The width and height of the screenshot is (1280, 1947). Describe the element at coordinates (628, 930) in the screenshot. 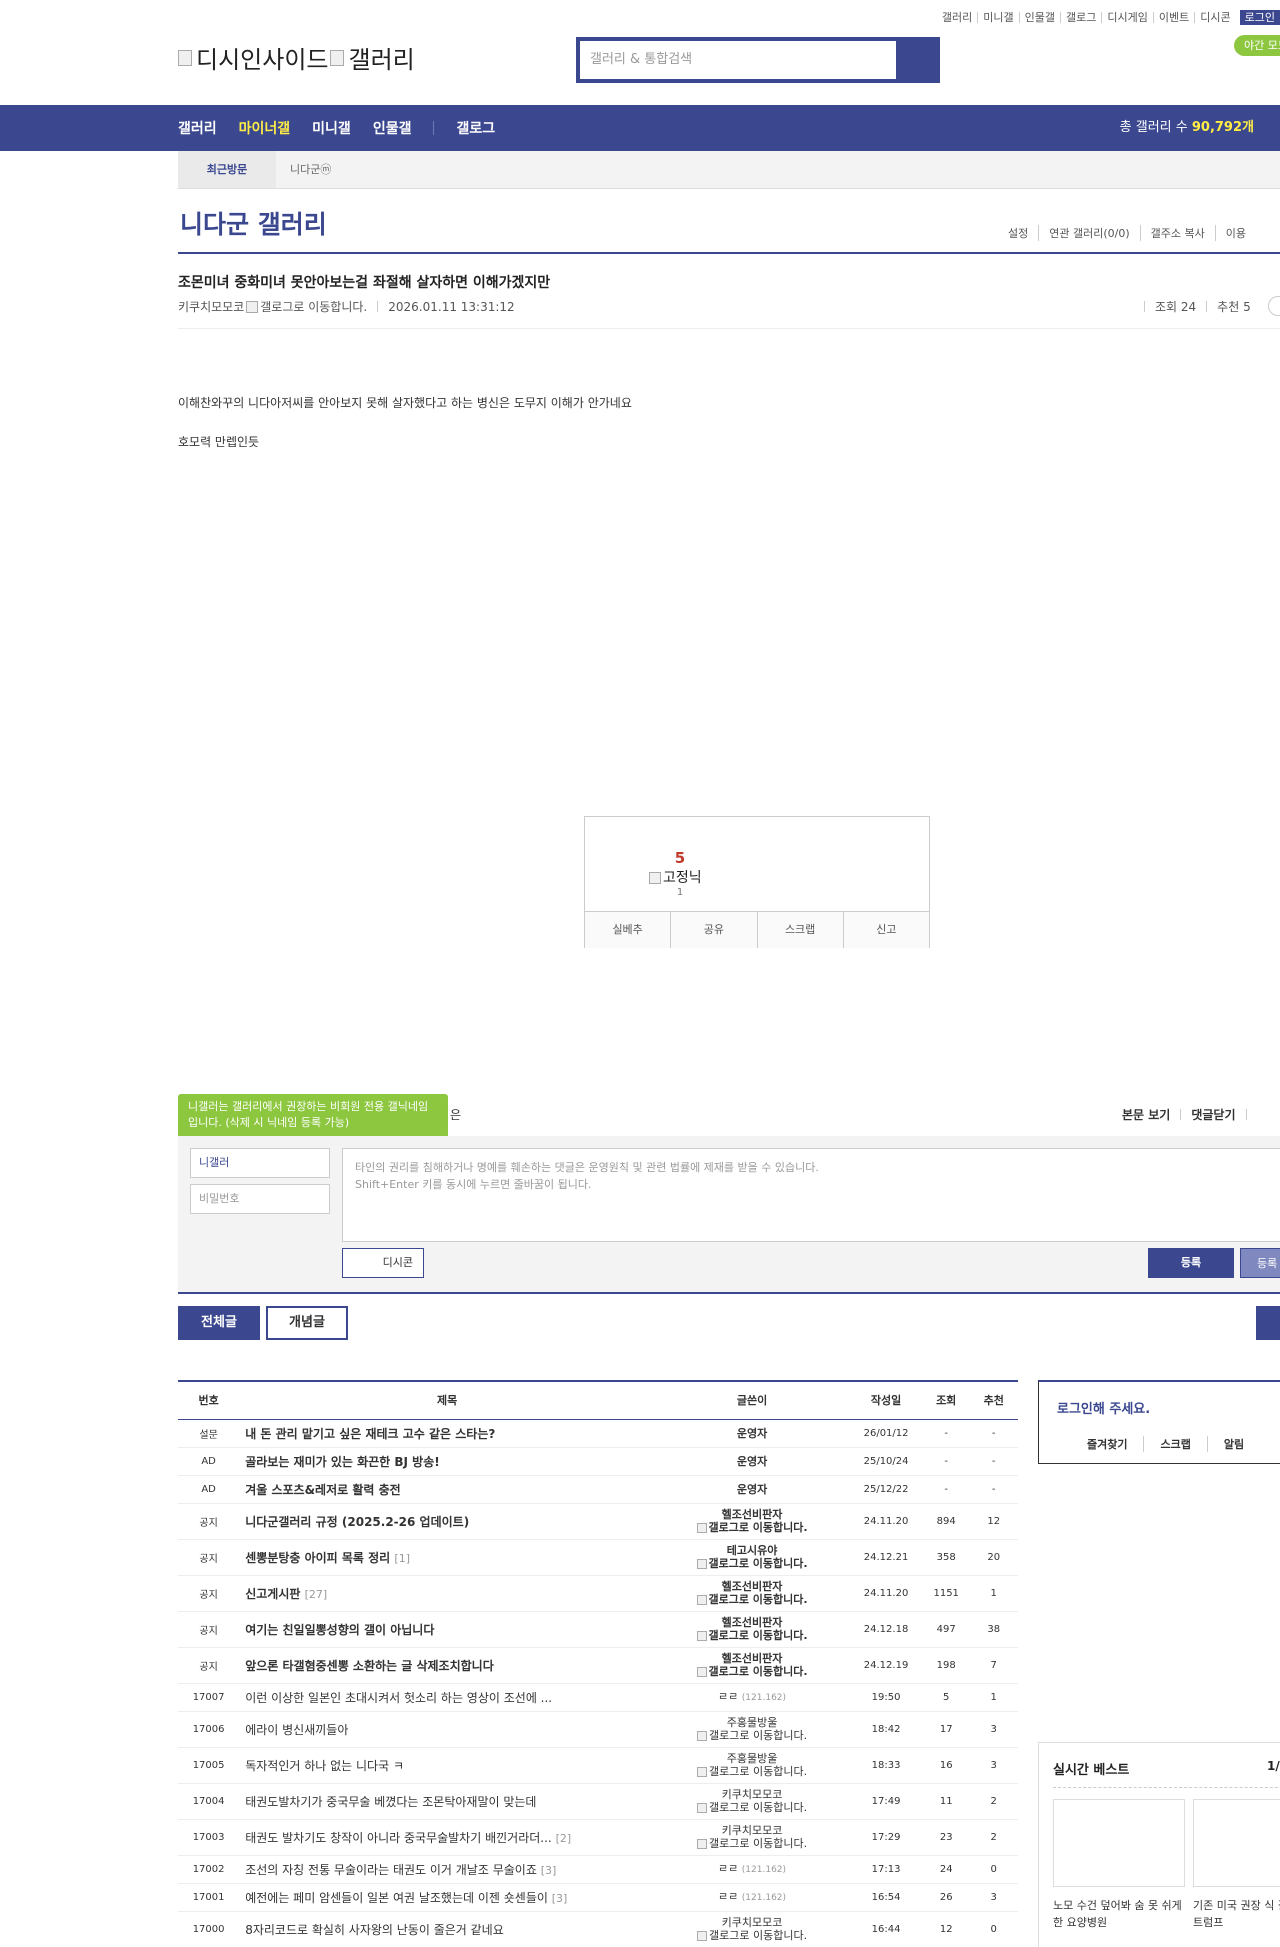

I see `real-best-button: 실베추` at that location.